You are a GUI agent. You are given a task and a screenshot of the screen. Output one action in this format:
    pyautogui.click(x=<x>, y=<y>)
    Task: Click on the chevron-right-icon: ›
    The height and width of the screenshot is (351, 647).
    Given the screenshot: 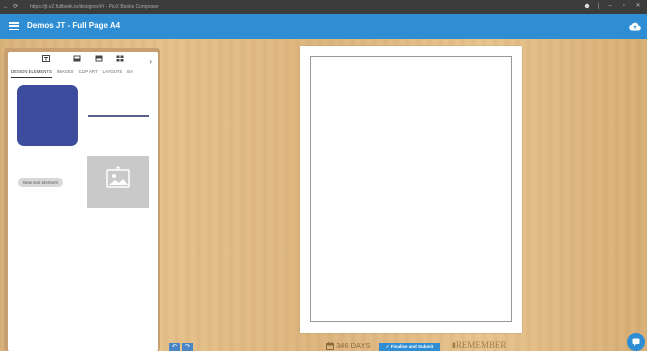 What is the action you would take?
    pyautogui.click(x=150, y=62)
    